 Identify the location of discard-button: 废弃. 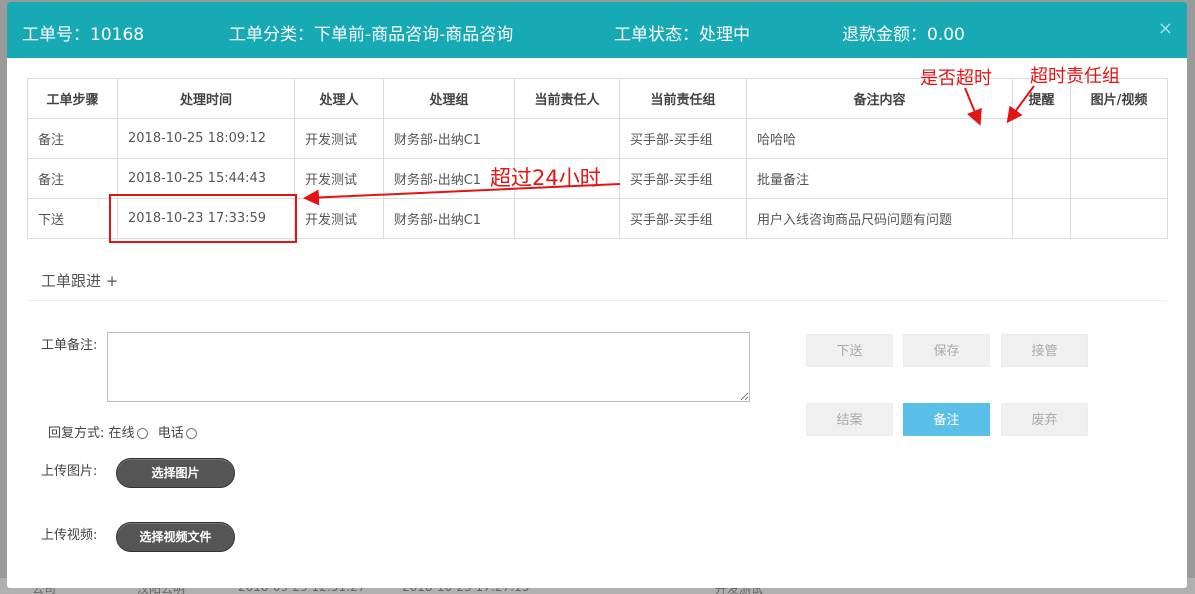
(1044, 419).